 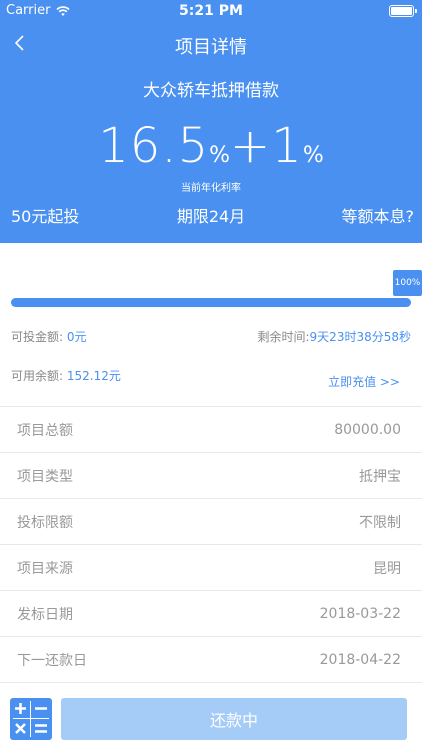 What do you see at coordinates (37, 376) in the screenshot?
I see `balance-label: 可用余额:` at bounding box center [37, 376].